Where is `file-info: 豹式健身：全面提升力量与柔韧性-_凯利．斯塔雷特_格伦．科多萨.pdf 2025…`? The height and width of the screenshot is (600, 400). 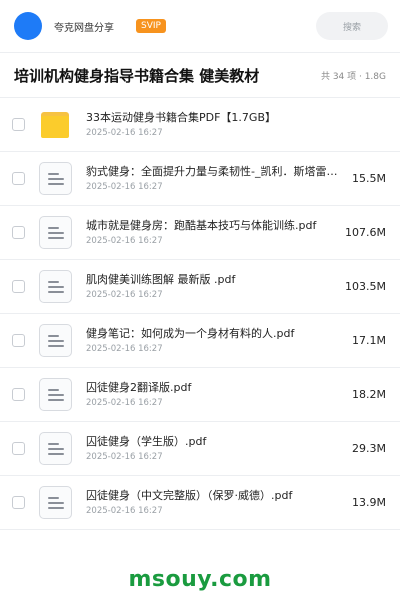
file-info: 豹式健身：全面提升力量与柔韧性-_凯利．斯塔雷特_格伦．科多萨.pdf 2025… is located at coordinates (215, 178).